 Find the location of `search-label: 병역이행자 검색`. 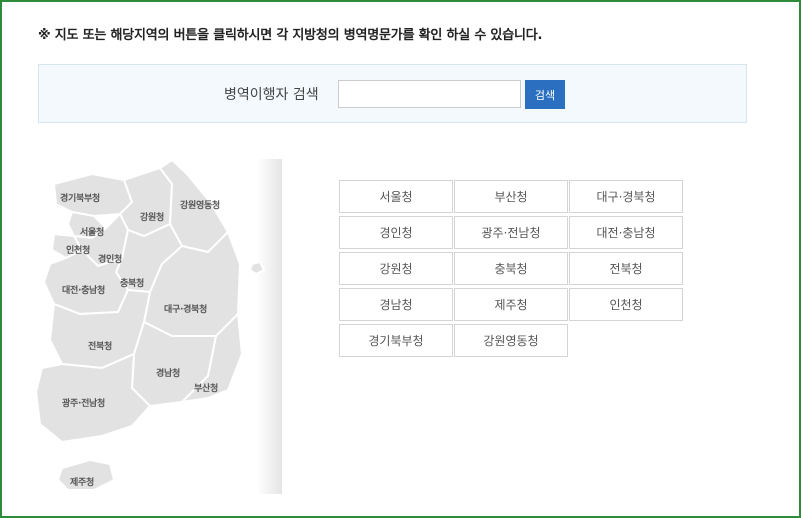

search-label: 병역이행자 검색 is located at coordinates (271, 95).